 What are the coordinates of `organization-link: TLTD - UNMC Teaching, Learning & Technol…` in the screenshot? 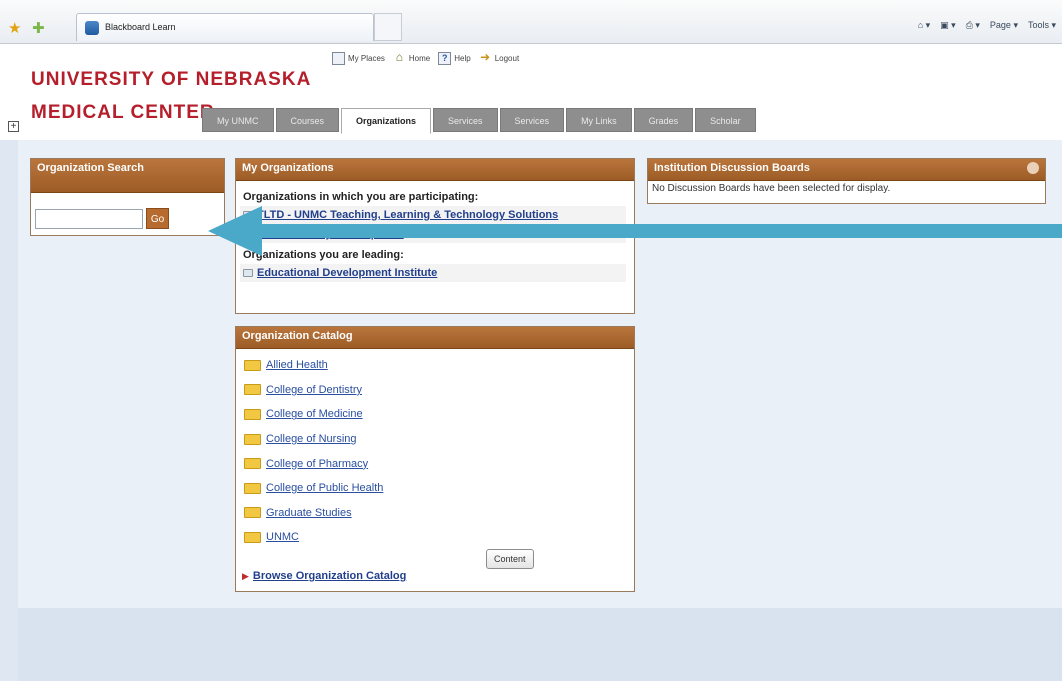 It's located at (407, 215).